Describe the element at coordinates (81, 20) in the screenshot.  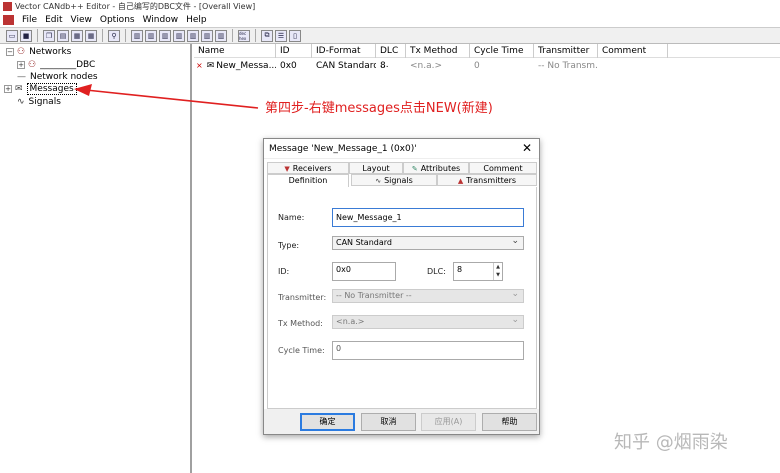
I see `menu-view: View` at that location.